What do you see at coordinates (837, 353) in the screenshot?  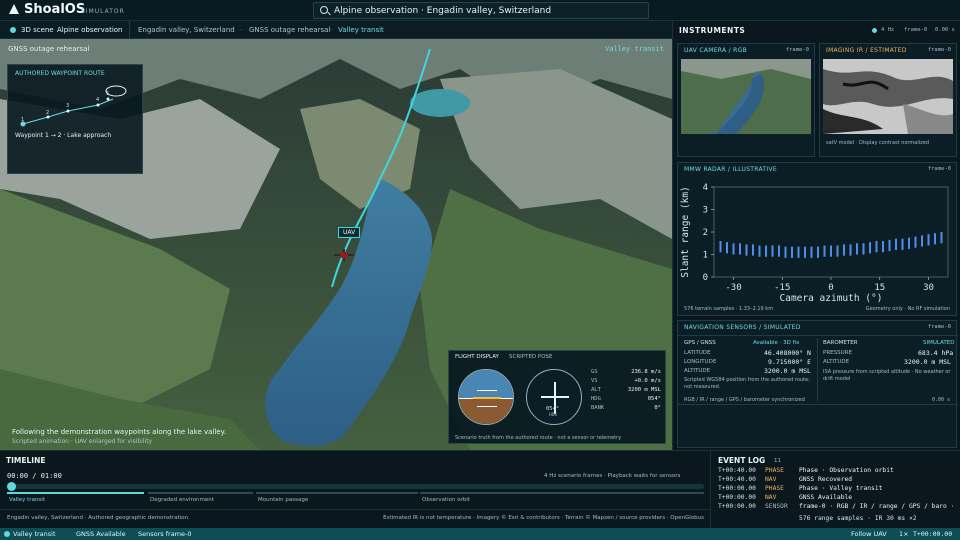 I see `pressure-label: PRESSURE` at bounding box center [837, 353].